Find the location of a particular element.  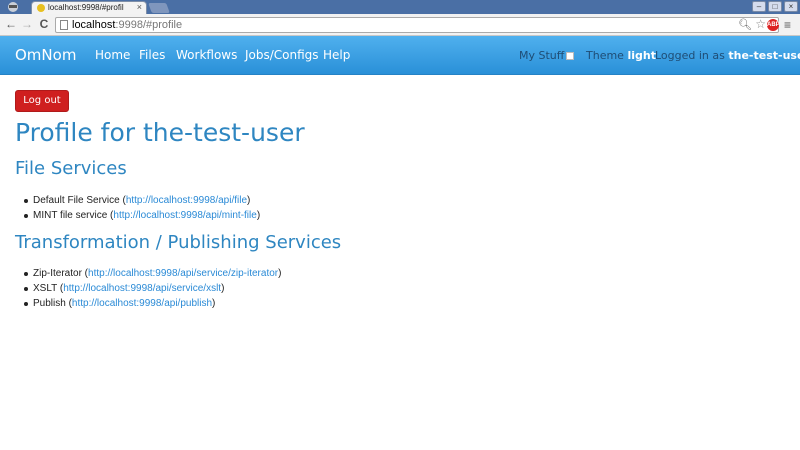

tab-favicon-icon is located at coordinates (41, 8).